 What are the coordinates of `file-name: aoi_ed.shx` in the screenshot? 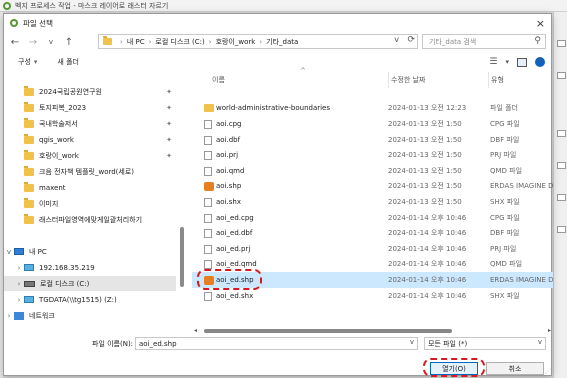 It's located at (235, 295).